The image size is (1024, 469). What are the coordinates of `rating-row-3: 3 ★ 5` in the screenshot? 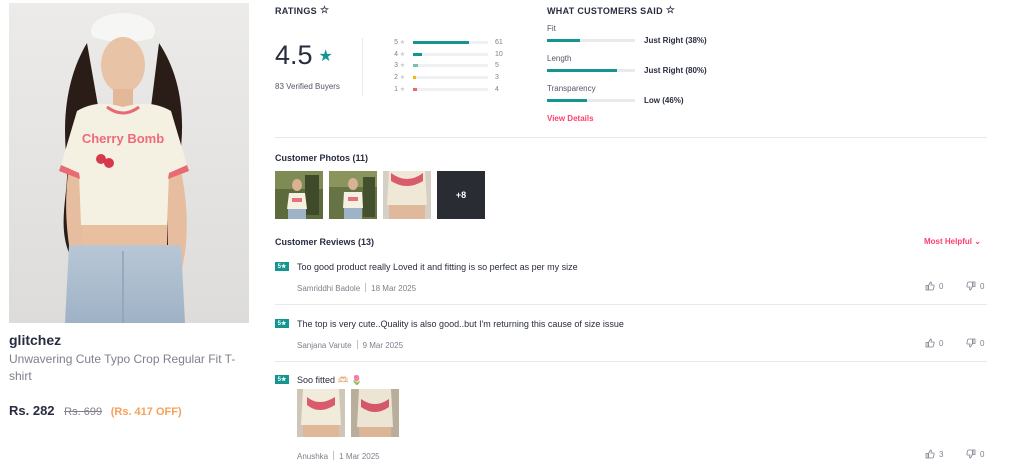 It's located at (449, 66).